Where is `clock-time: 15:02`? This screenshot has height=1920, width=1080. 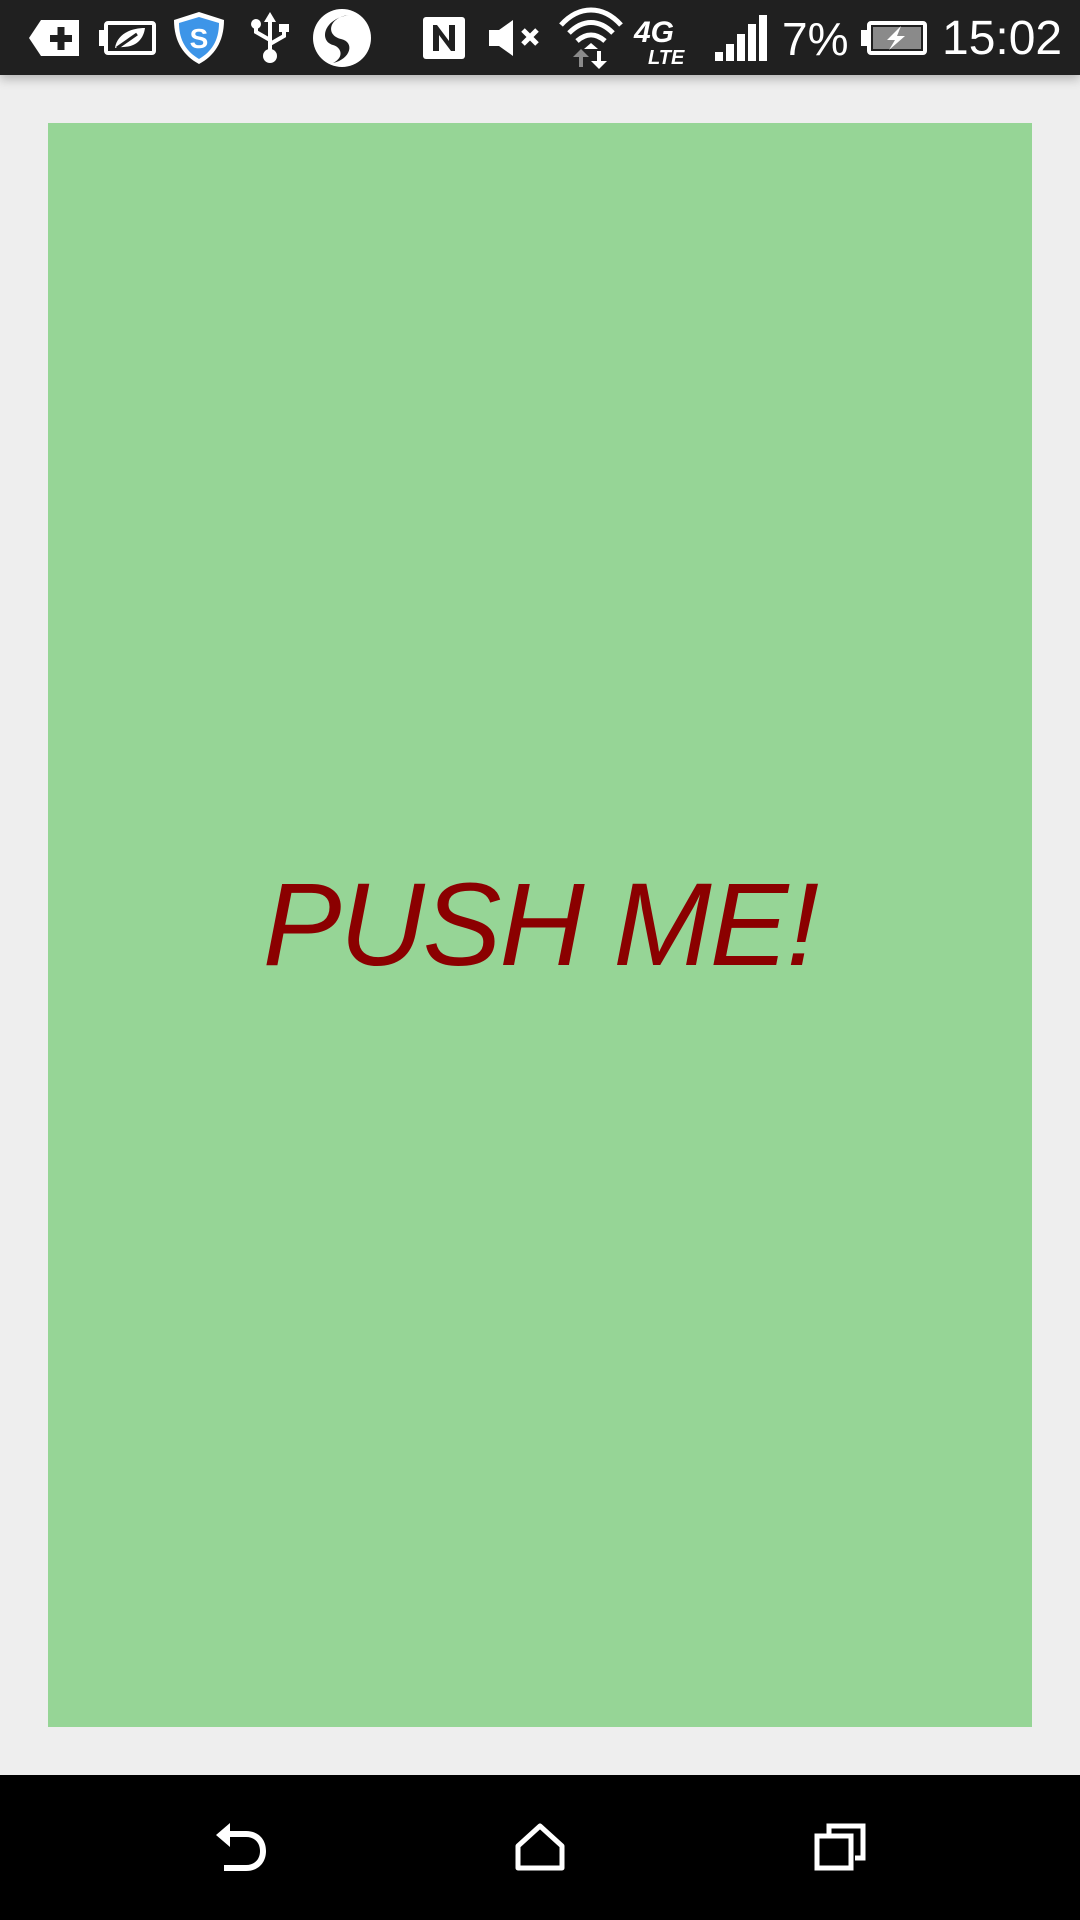
clock-time: 15:02 is located at coordinates (1002, 38).